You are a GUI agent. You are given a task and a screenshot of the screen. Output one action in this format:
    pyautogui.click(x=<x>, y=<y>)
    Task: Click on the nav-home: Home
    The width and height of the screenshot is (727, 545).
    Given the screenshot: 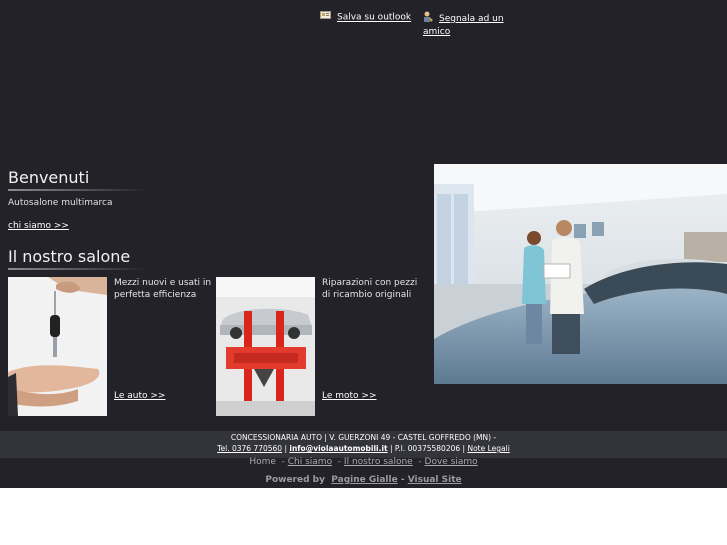 What is the action you would take?
    pyautogui.click(x=262, y=462)
    